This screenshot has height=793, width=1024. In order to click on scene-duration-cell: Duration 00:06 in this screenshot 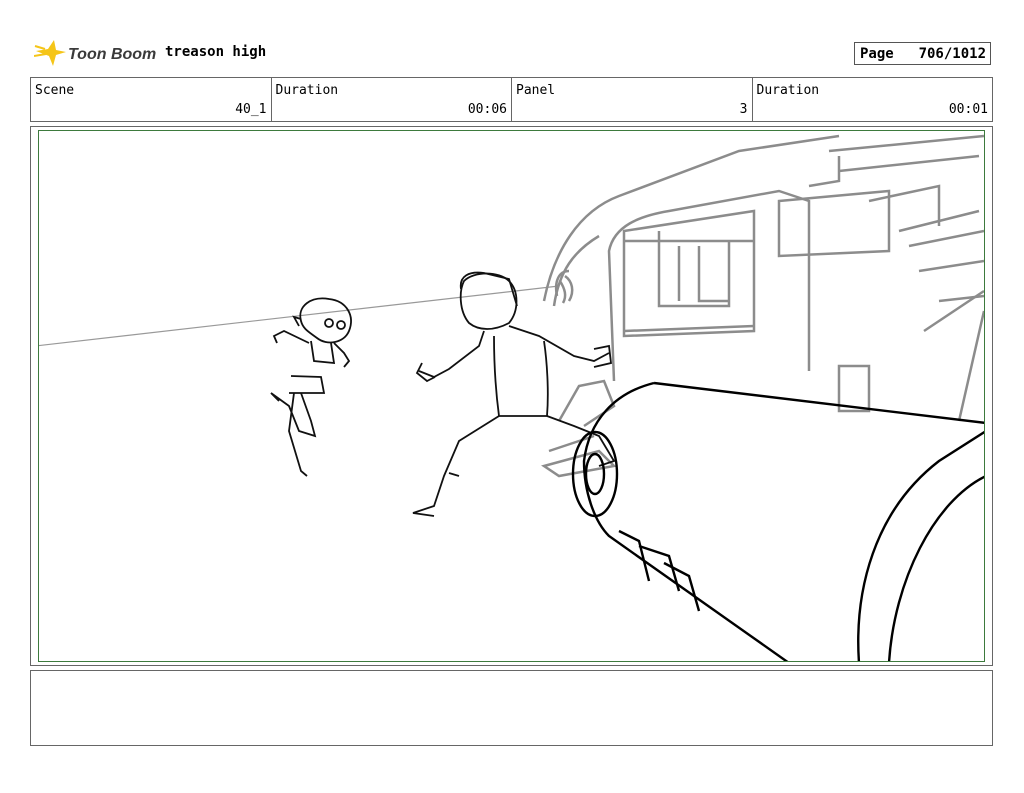, I will do `click(392, 99)`.